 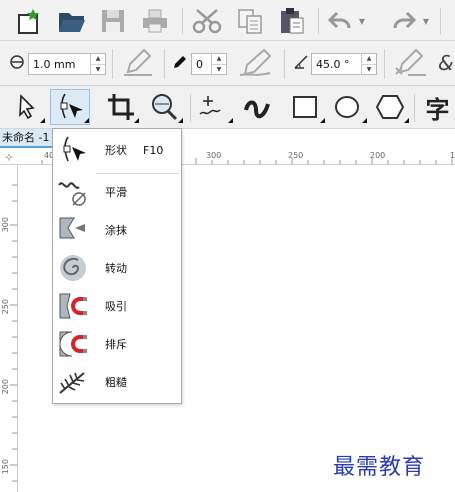 What do you see at coordinates (437, 107) in the screenshot?
I see `text-tool-icon: 字` at bounding box center [437, 107].